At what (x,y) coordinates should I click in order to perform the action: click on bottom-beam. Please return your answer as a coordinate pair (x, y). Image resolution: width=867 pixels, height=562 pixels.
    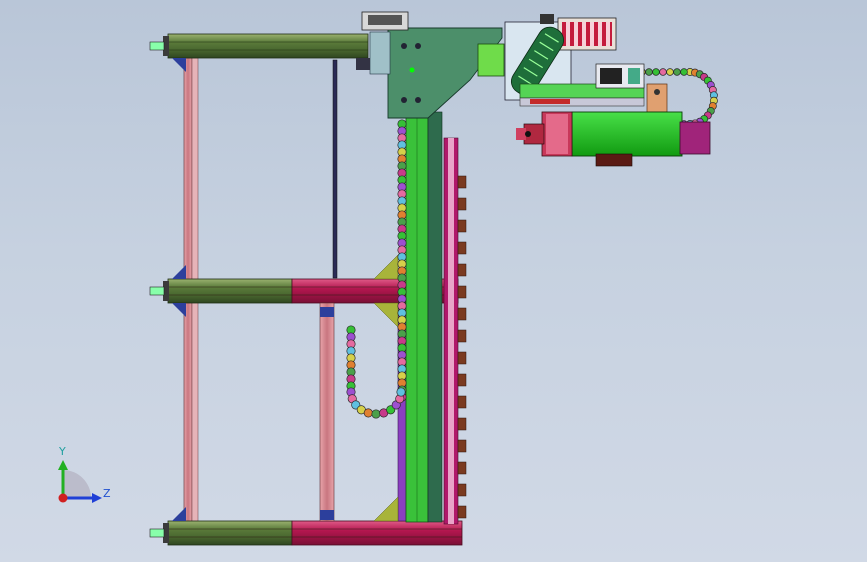
    Looking at the image, I should click on (306, 533).